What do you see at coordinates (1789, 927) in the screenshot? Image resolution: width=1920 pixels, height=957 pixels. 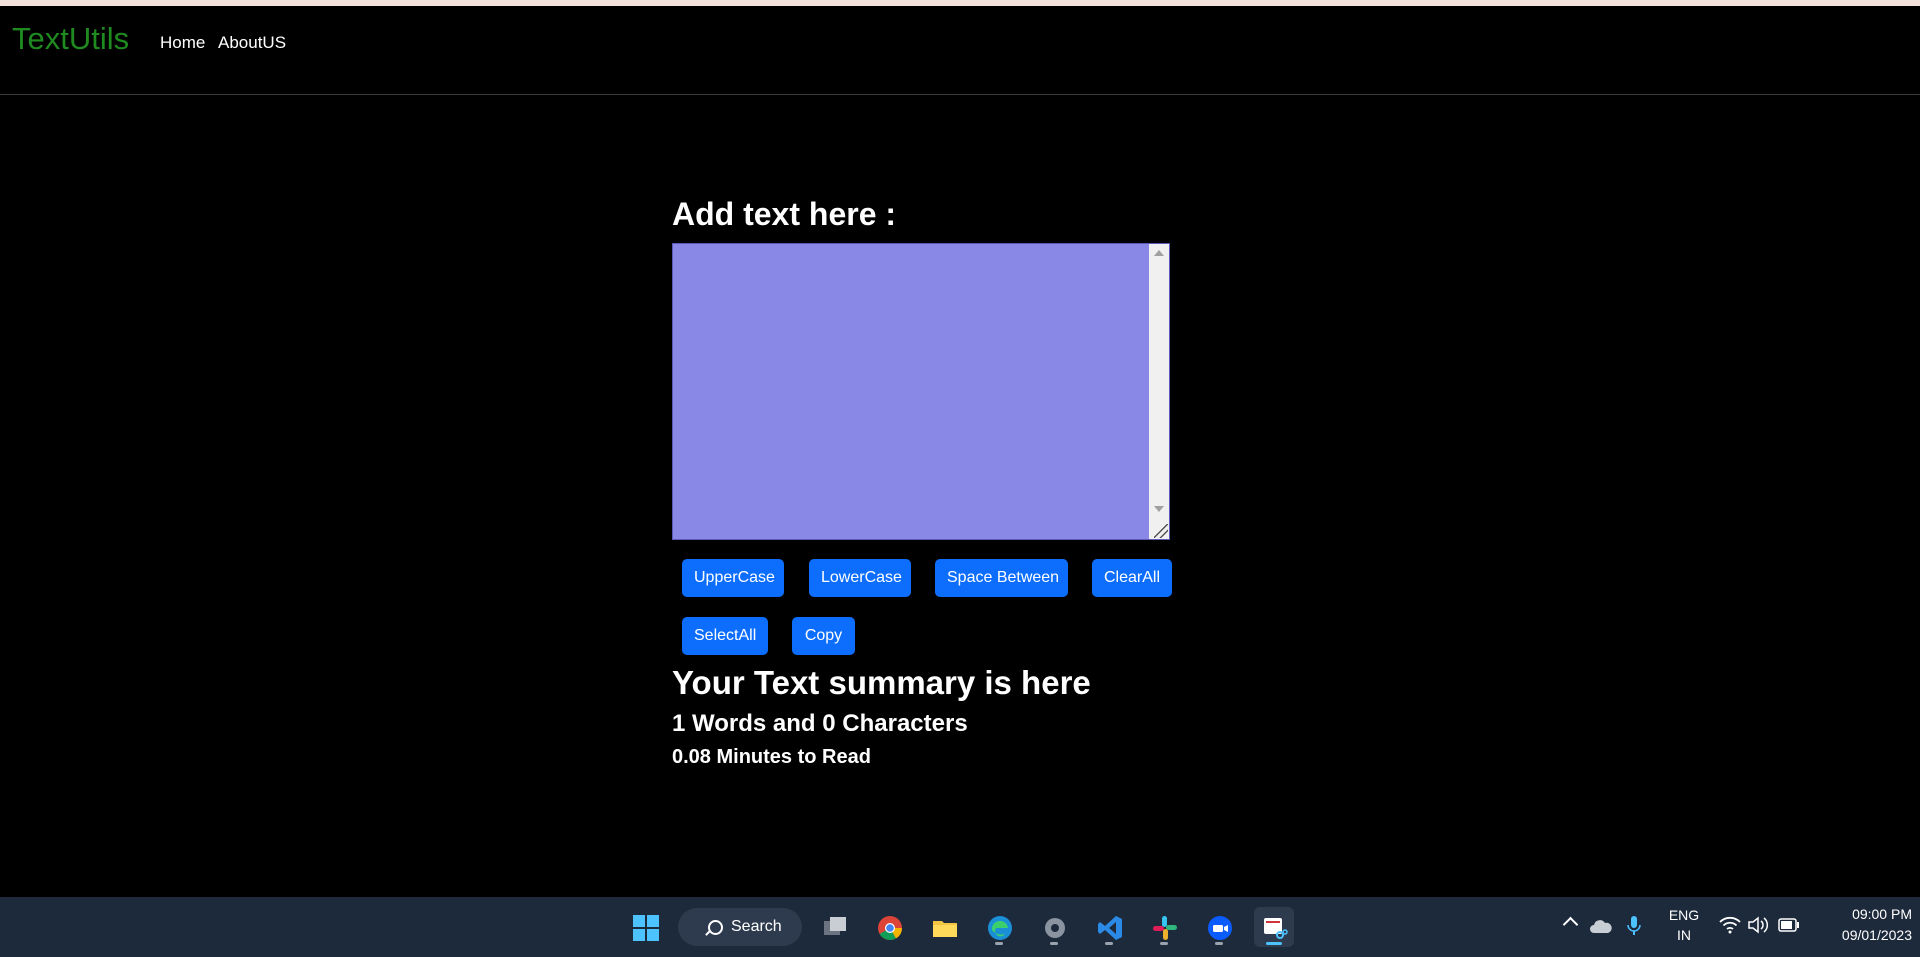 I see `battery-icon` at bounding box center [1789, 927].